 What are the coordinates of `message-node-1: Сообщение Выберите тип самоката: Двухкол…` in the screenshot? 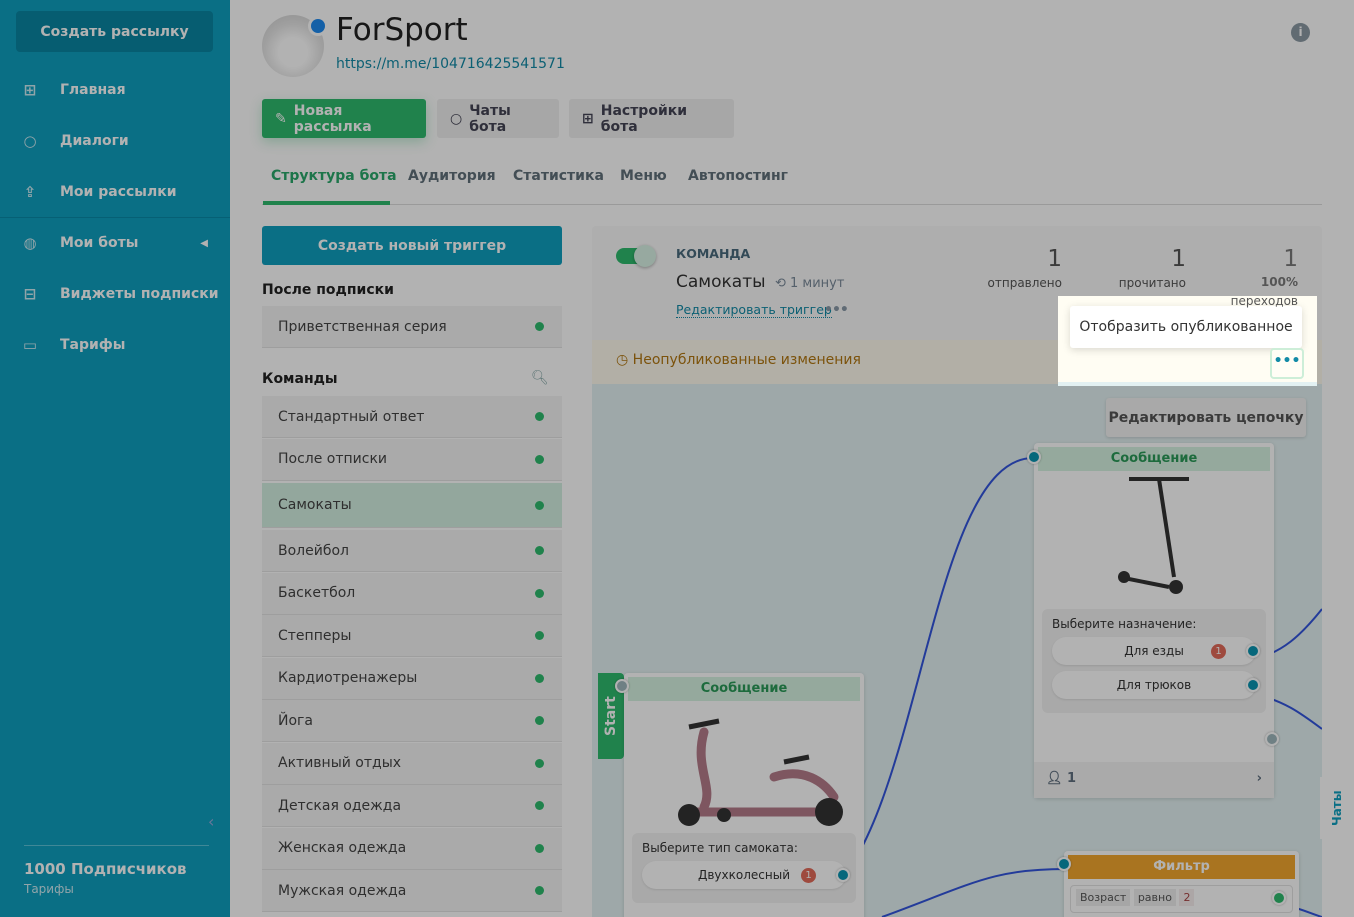 It's located at (739, 795).